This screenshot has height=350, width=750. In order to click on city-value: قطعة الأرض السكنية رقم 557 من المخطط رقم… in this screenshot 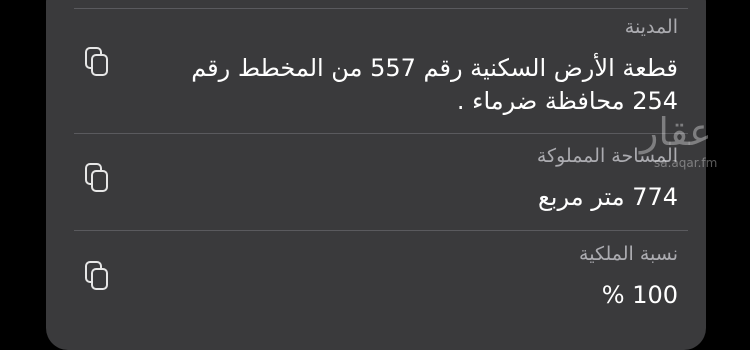, I will do `click(434, 84)`.